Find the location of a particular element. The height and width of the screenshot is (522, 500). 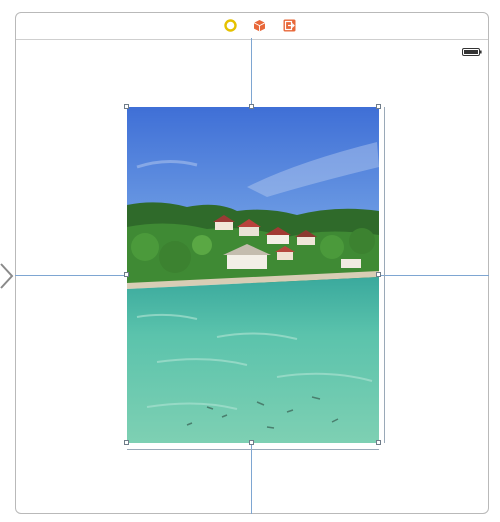

resize-handle-top is located at coordinates (251, 106).